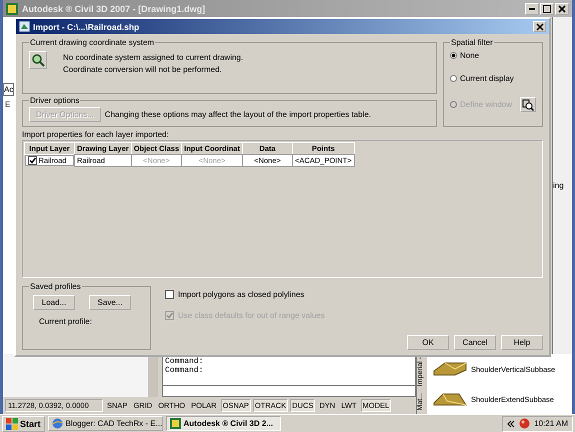  Describe the element at coordinates (96, 134) in the screenshot. I see `table-caption: Import properties for each layer imported:` at that location.